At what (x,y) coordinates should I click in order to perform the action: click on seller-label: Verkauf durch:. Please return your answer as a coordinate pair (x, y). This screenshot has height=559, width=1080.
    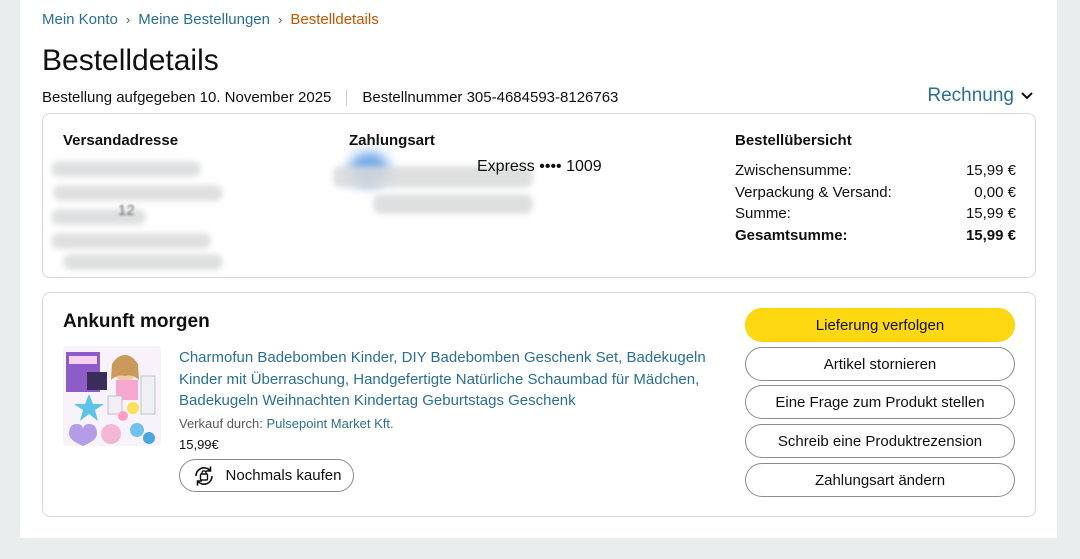
    Looking at the image, I should click on (221, 423).